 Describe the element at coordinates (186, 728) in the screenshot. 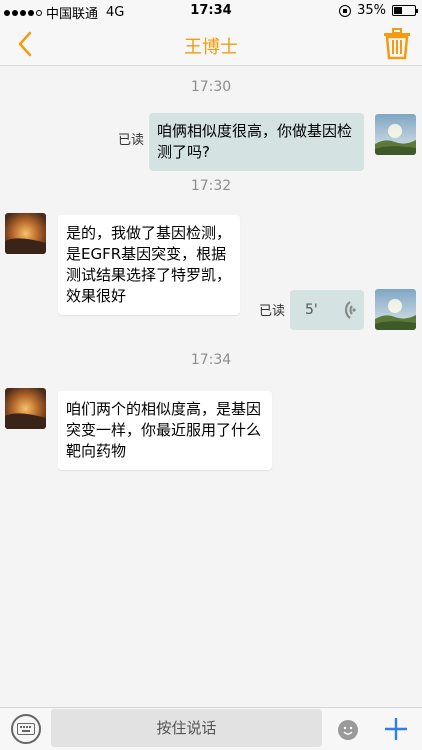

I see `hold-to-talk-button: 按住说话` at that location.